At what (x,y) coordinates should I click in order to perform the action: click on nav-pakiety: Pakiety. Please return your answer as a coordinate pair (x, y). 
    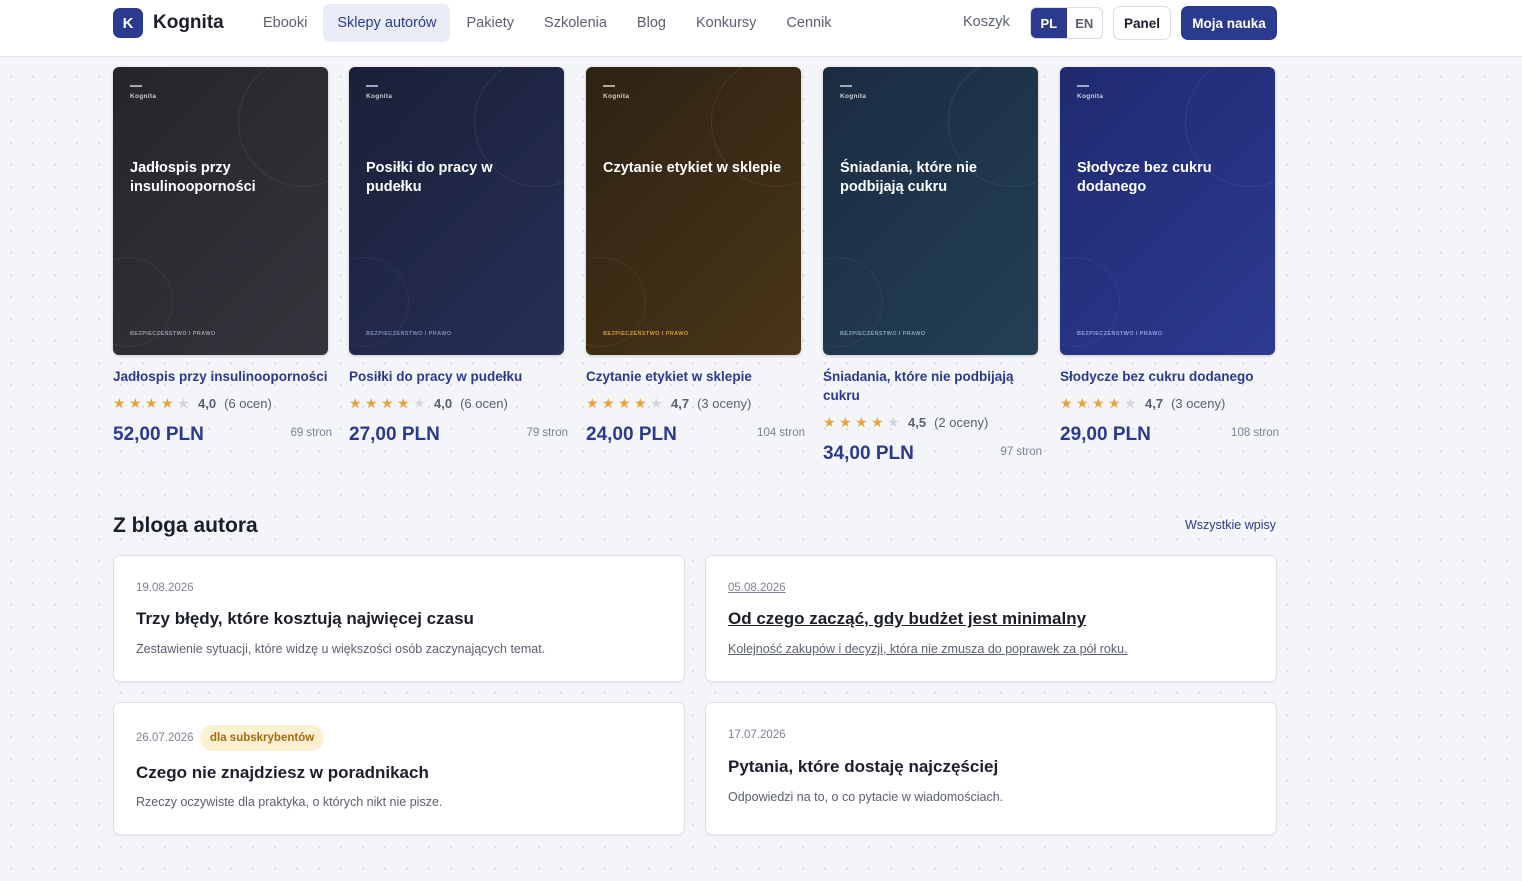
    Looking at the image, I should click on (490, 23).